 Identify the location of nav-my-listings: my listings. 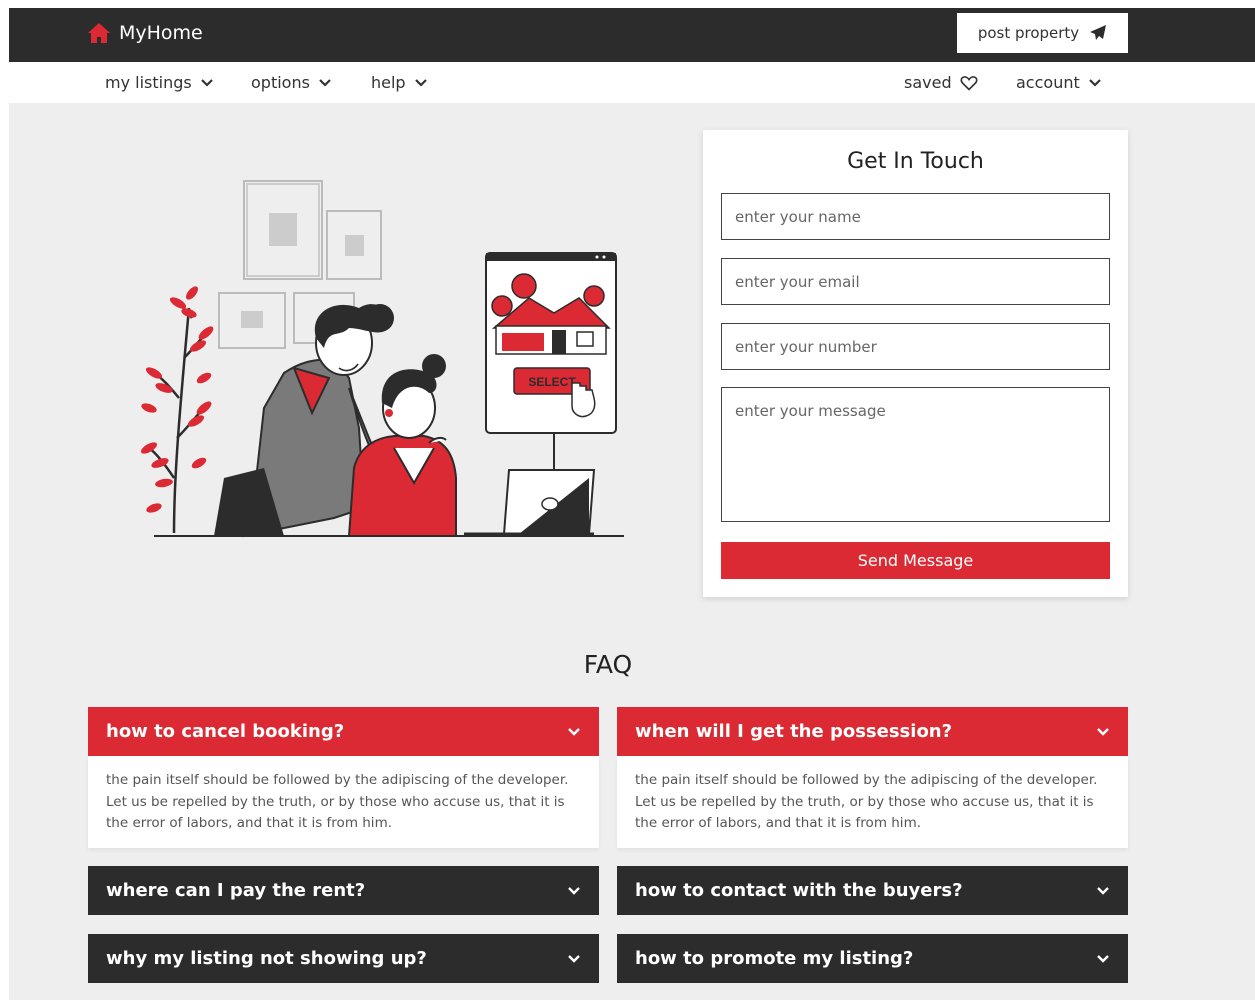
(159, 82).